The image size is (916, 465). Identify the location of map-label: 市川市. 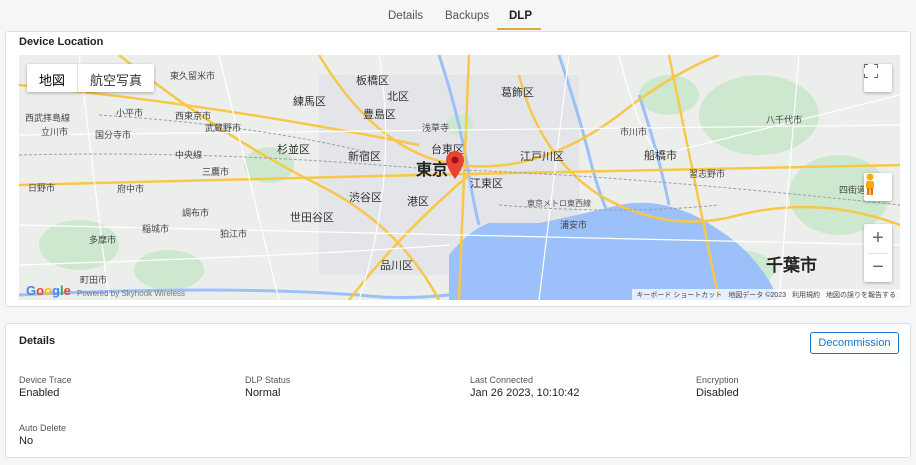
(634, 132).